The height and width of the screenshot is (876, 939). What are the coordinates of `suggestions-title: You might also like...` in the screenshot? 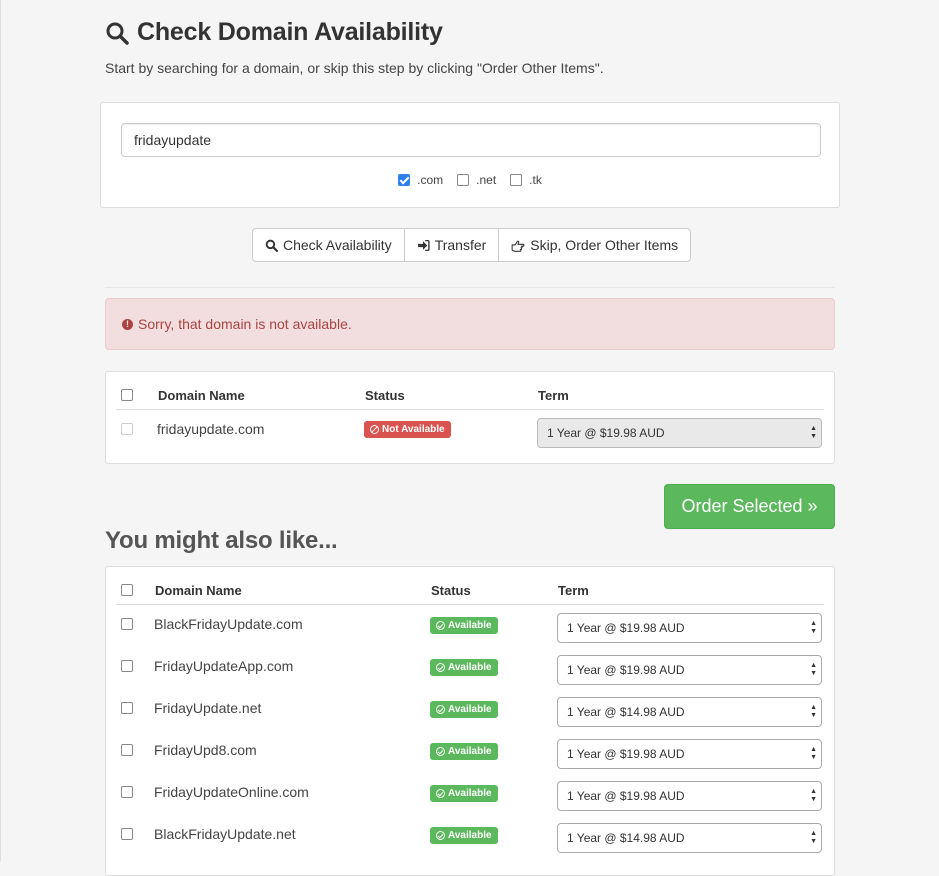 It's located at (221, 540).